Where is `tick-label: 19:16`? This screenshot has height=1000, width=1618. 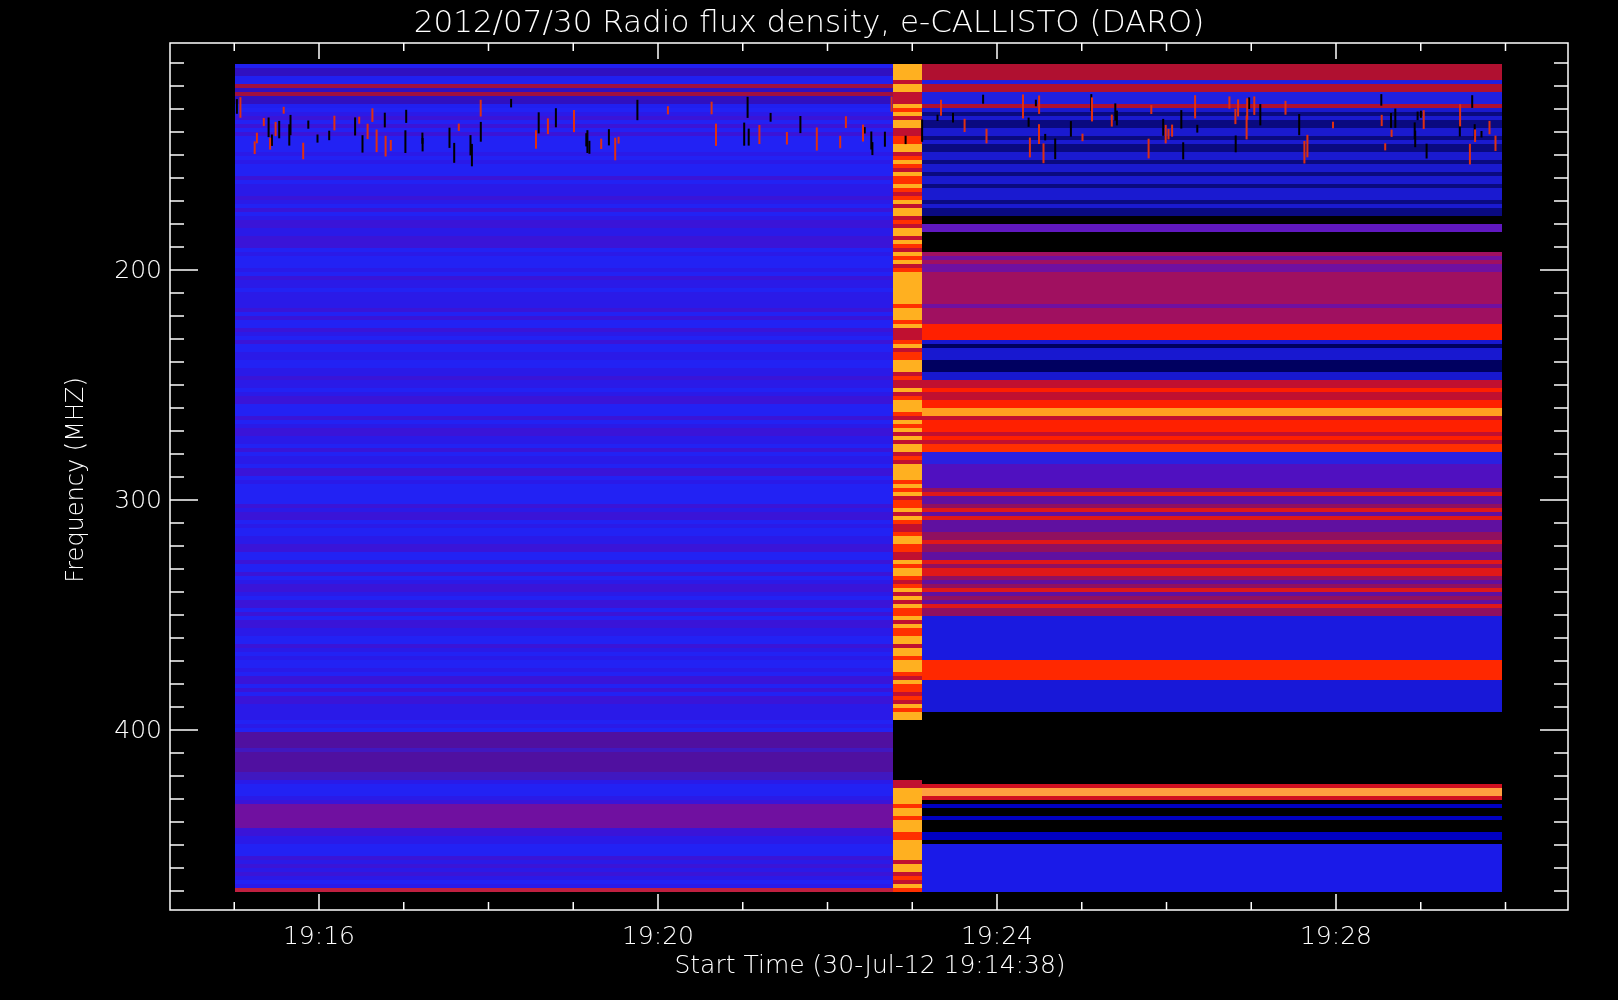 tick-label: 19:16 is located at coordinates (318, 936).